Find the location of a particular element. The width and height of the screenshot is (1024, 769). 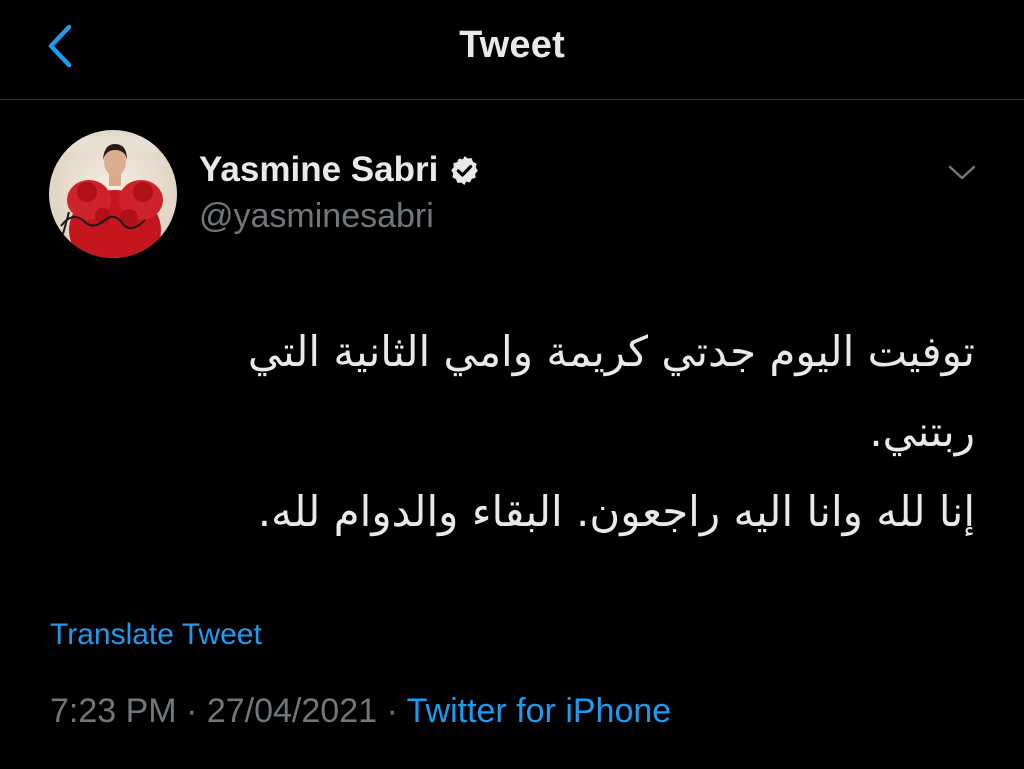

tweet-date: 27/04/2021 is located at coordinates (292, 711).